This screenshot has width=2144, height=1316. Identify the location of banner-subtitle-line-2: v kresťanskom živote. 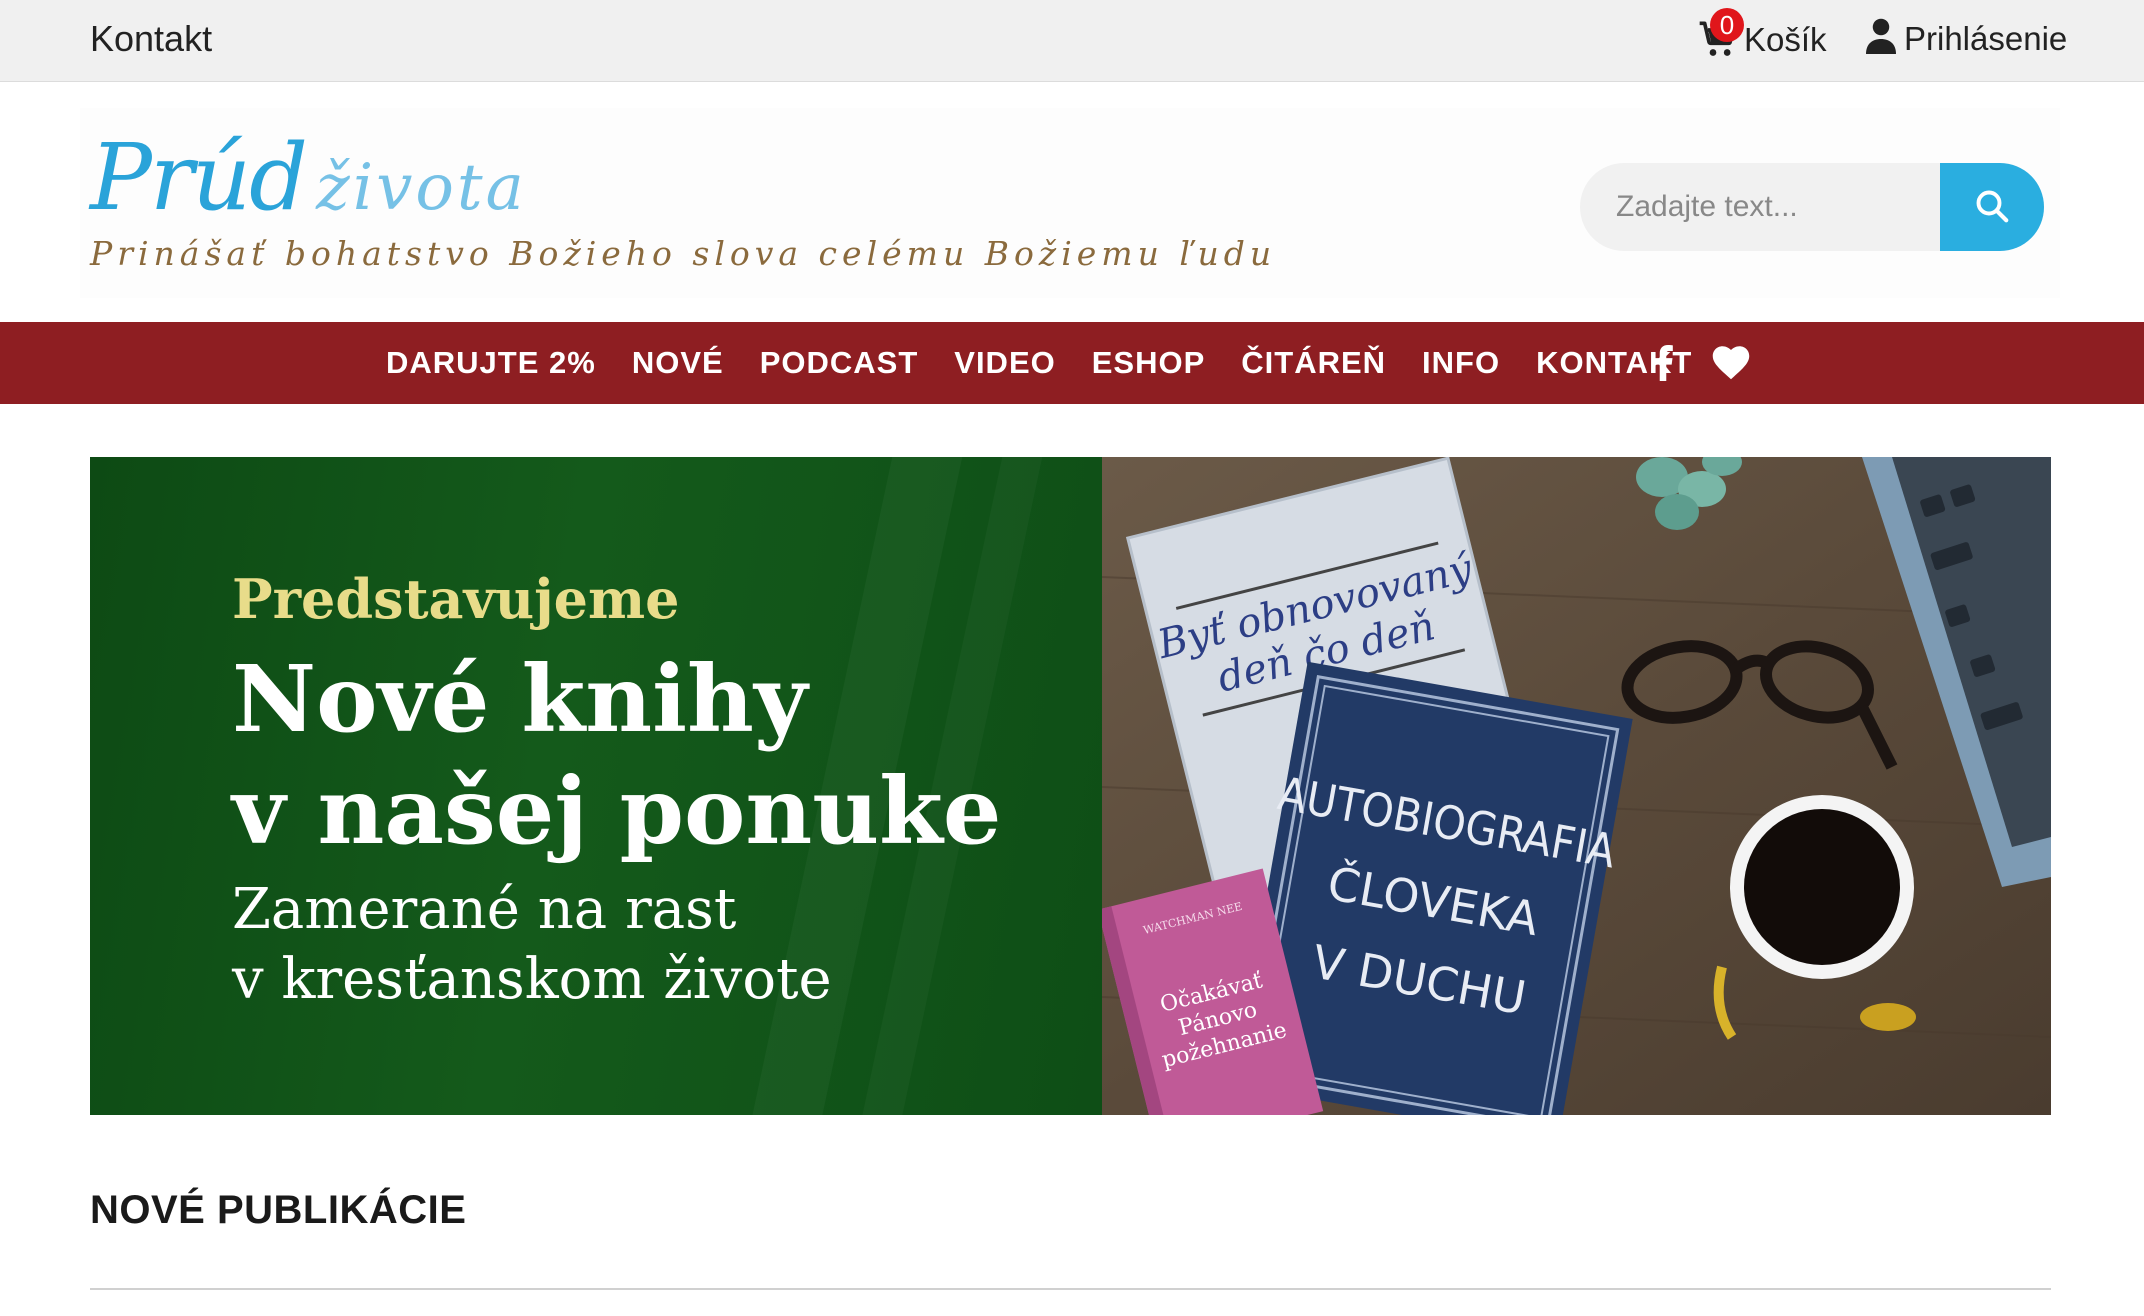
(532, 979).